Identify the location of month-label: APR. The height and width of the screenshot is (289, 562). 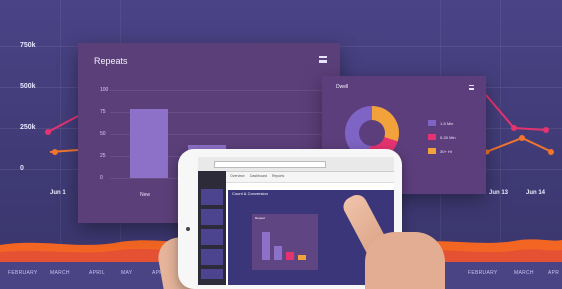
(554, 273).